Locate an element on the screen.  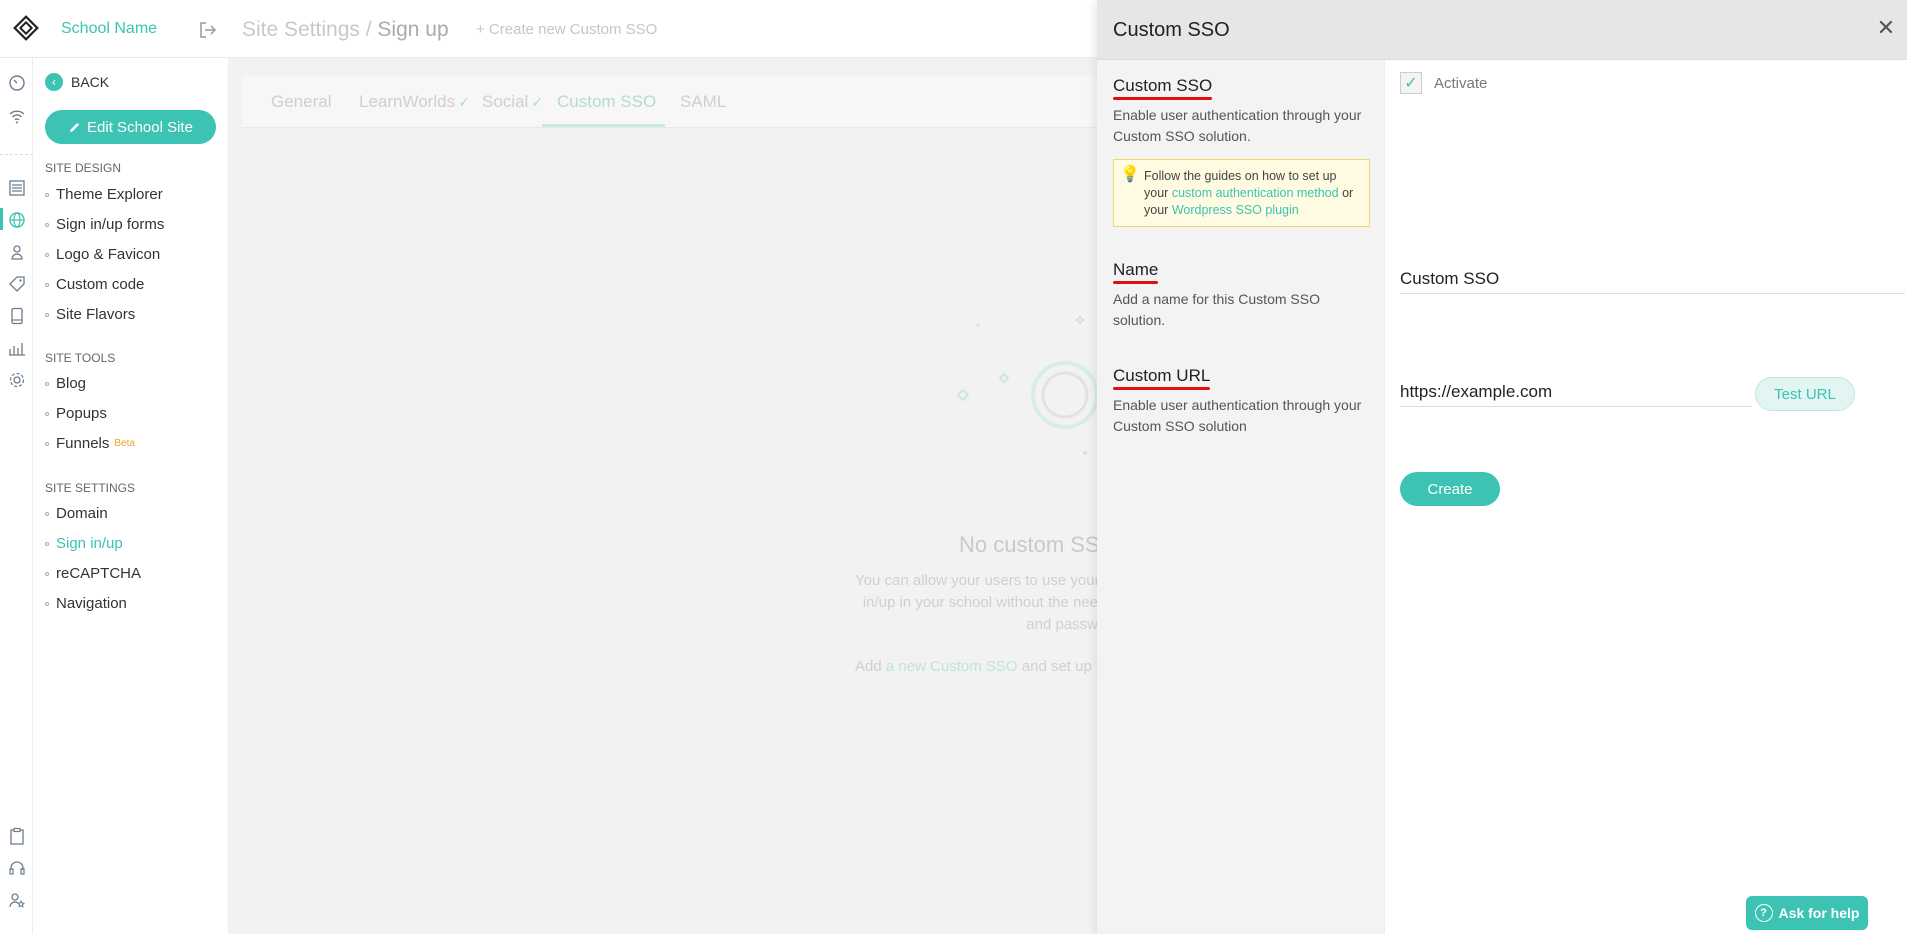
name-input is located at coordinates (1652, 279).